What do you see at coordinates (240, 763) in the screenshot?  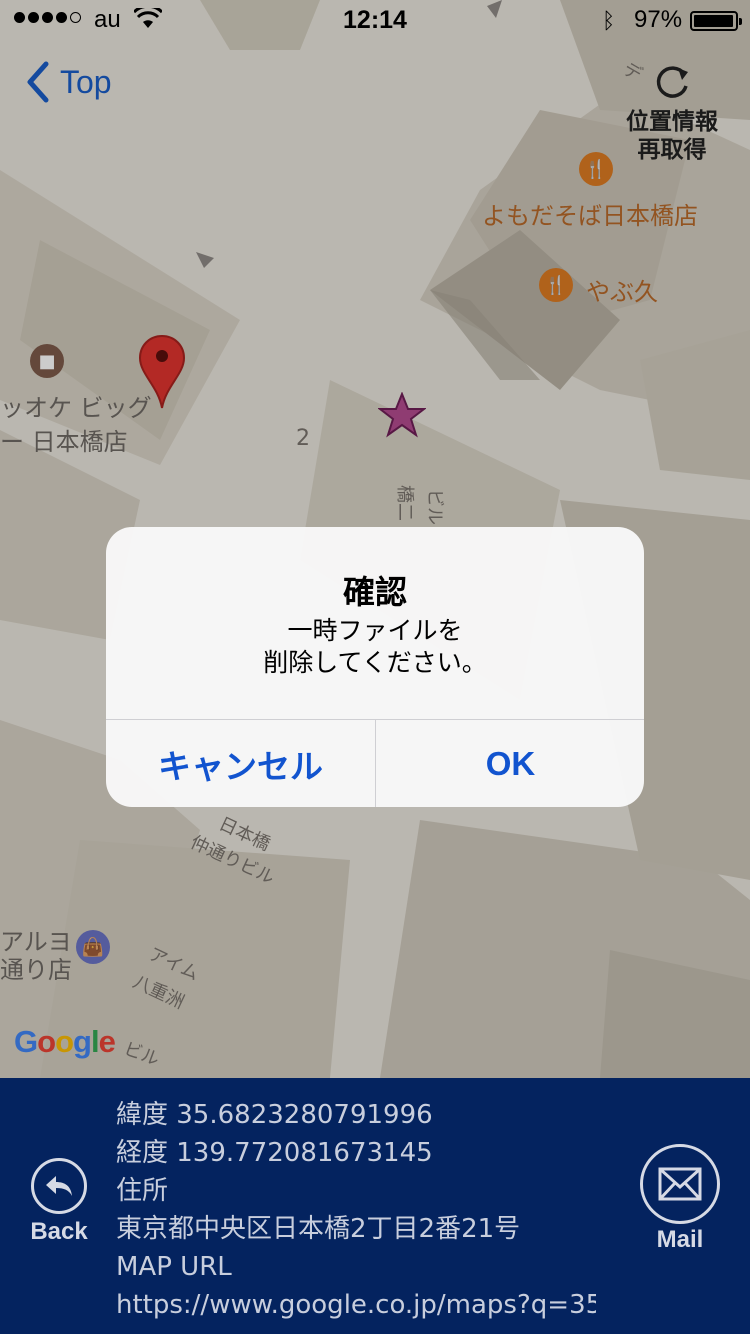 I see `cancel-button: キャンセル` at bounding box center [240, 763].